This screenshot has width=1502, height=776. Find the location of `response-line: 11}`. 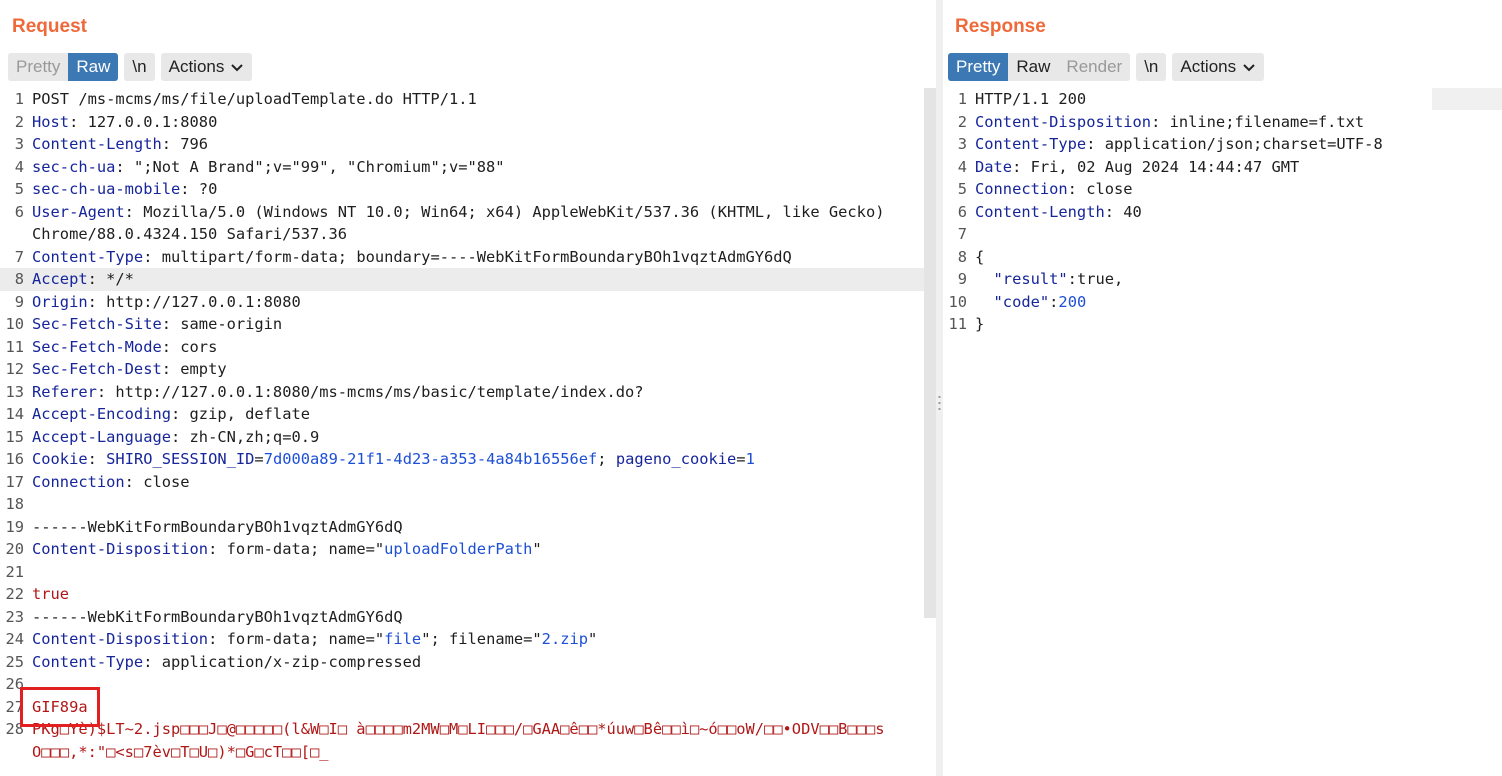

response-line: 11} is located at coordinates (1222, 324).